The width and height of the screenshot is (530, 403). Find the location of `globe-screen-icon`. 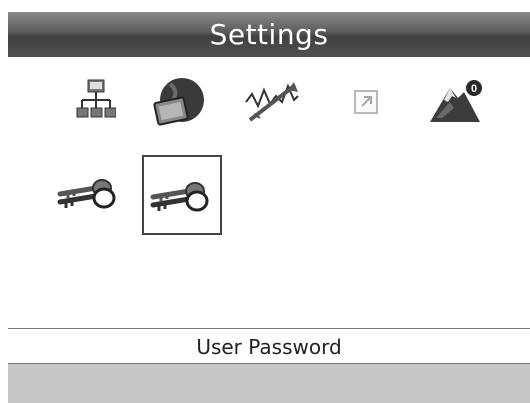

globe-screen-icon is located at coordinates (181, 102).